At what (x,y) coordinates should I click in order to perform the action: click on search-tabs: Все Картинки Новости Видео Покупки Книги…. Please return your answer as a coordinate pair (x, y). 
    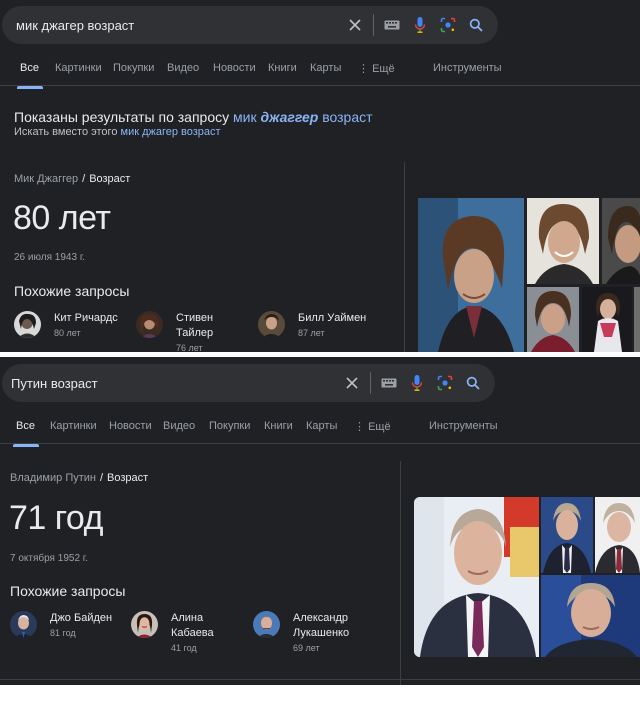
    Looking at the image, I should click on (320, 435).